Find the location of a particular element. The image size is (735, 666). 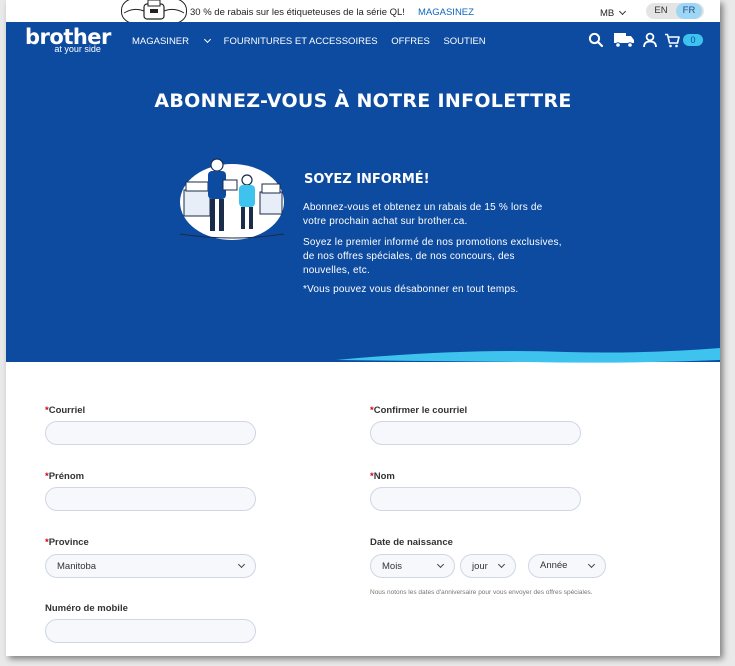

birth-month-select: Mois is located at coordinates (412, 566).